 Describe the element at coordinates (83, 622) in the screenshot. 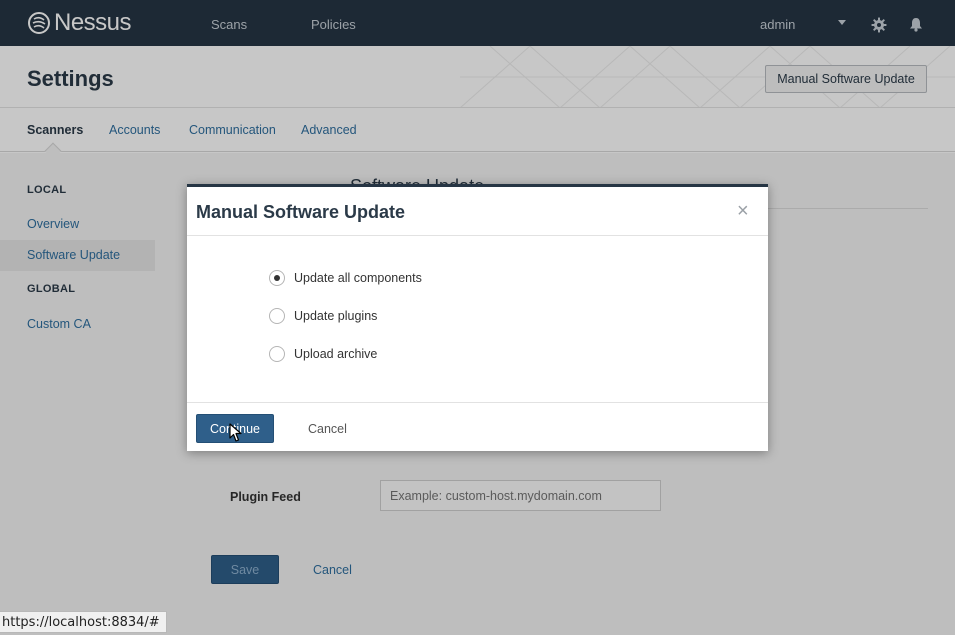

I see `browser-status-url: https://localhost:8834/#` at that location.